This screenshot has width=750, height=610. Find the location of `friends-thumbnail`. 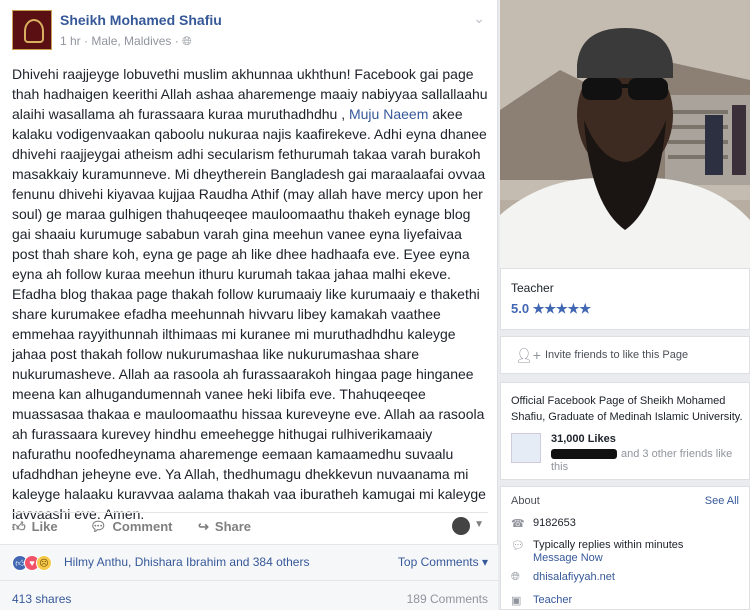

friends-thumbnail is located at coordinates (526, 448).